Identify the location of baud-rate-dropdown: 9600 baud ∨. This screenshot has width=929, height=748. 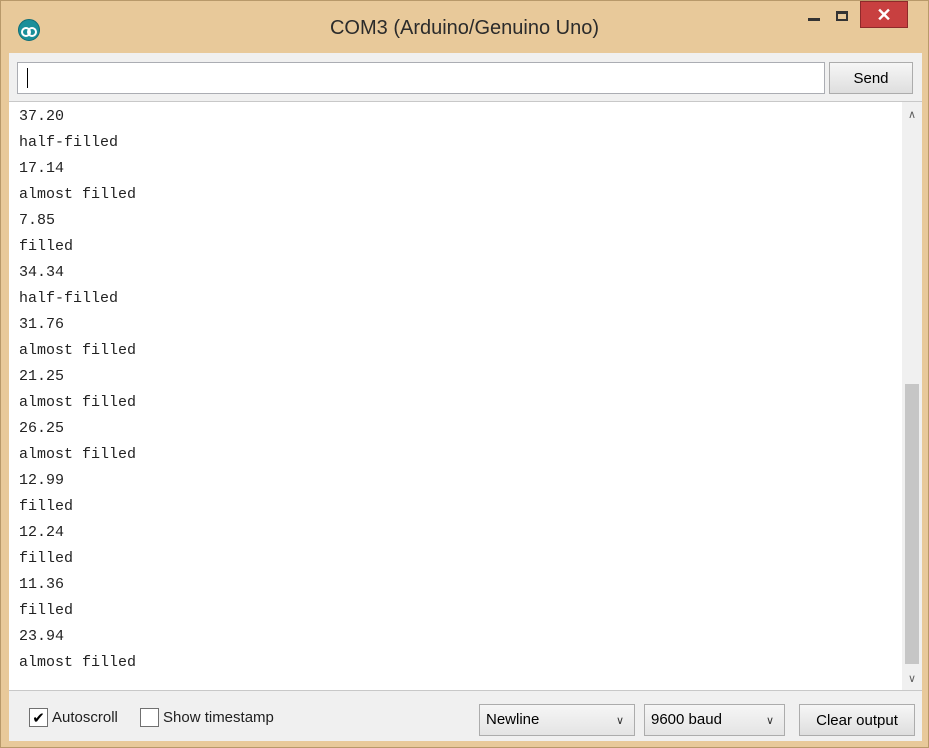
(714, 720).